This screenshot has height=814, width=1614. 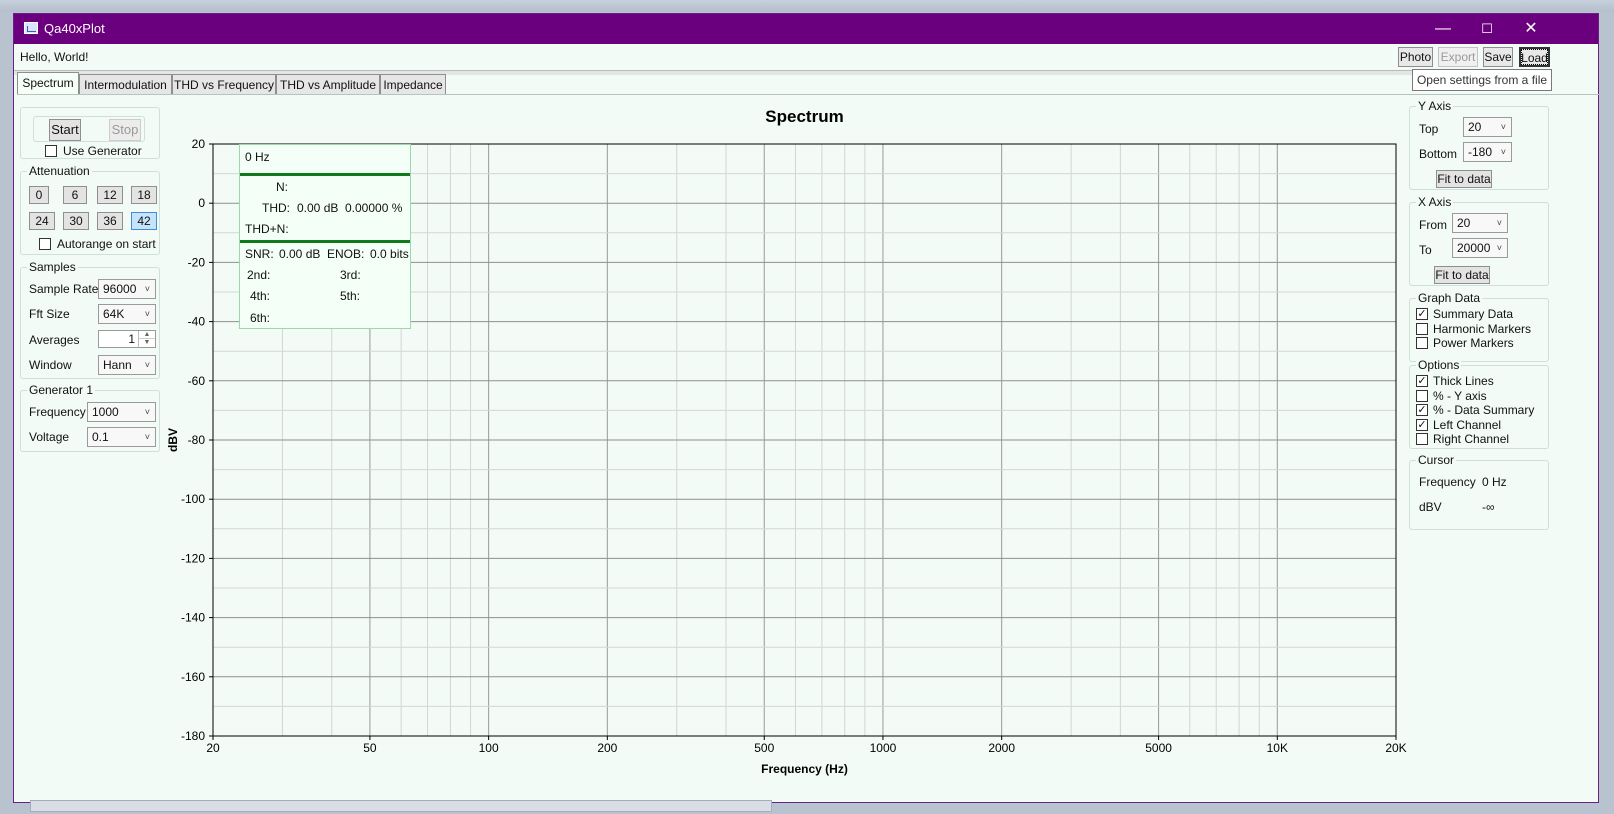 What do you see at coordinates (267, 229) in the screenshot?
I see `summary-thdn-label: THD+N:` at bounding box center [267, 229].